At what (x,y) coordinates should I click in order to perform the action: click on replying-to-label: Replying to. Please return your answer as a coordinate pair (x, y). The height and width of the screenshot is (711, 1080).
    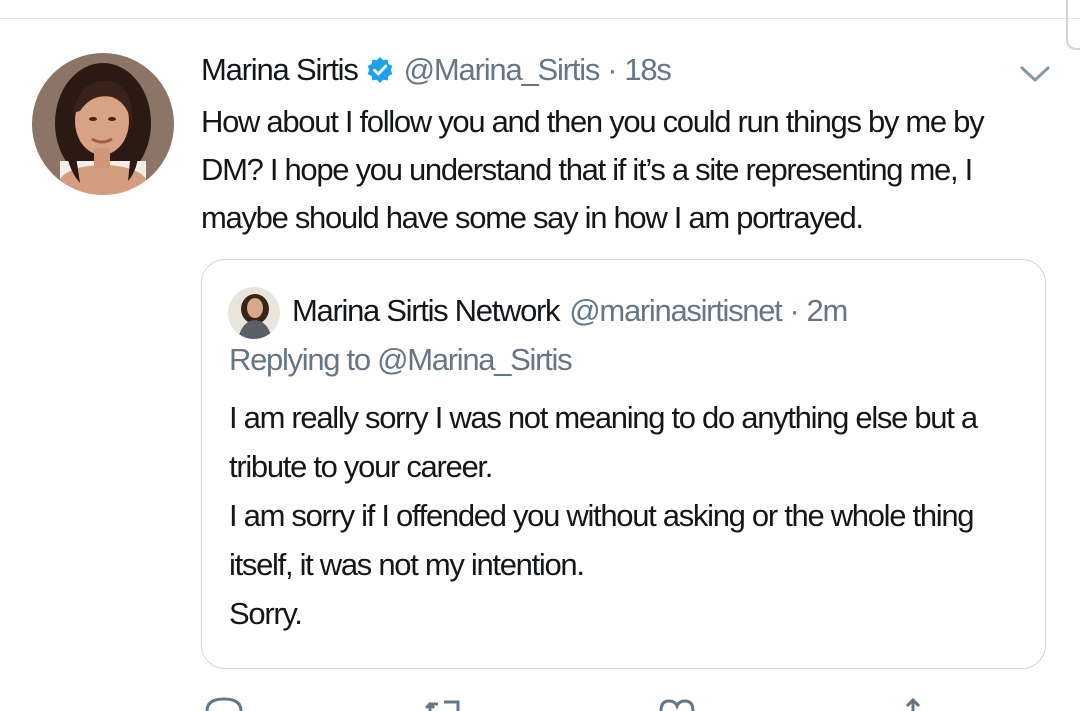
    Looking at the image, I should click on (303, 359).